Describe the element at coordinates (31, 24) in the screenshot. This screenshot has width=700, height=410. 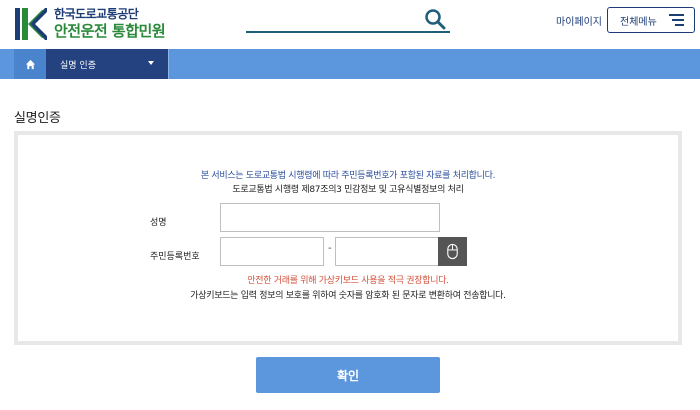
I see `logo-mark-icon` at that location.